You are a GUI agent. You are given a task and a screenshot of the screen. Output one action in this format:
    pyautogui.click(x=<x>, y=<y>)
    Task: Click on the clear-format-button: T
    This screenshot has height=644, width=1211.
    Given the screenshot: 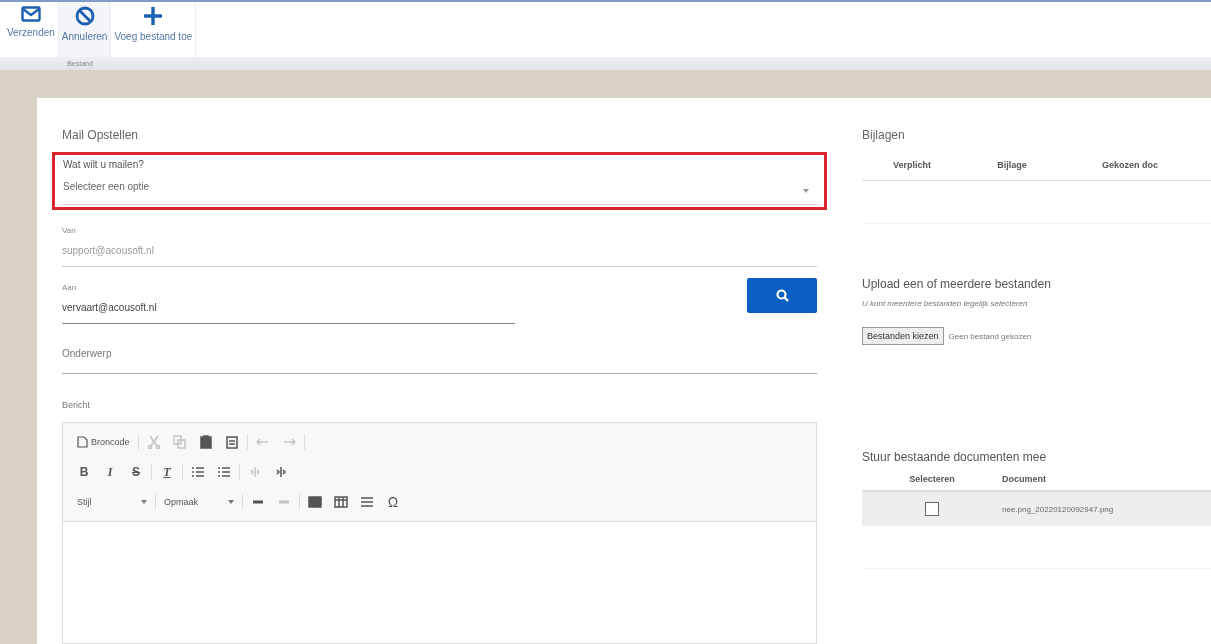 What is the action you would take?
    pyautogui.click(x=167, y=472)
    